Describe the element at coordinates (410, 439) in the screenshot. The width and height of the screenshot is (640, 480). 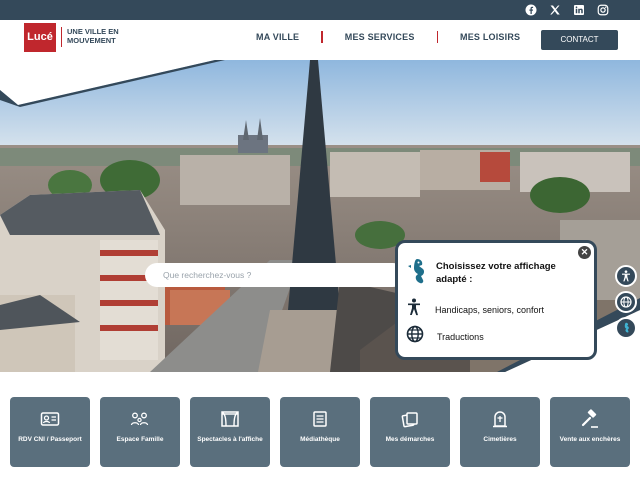
I see `tile-label: Mes démarches` at that location.